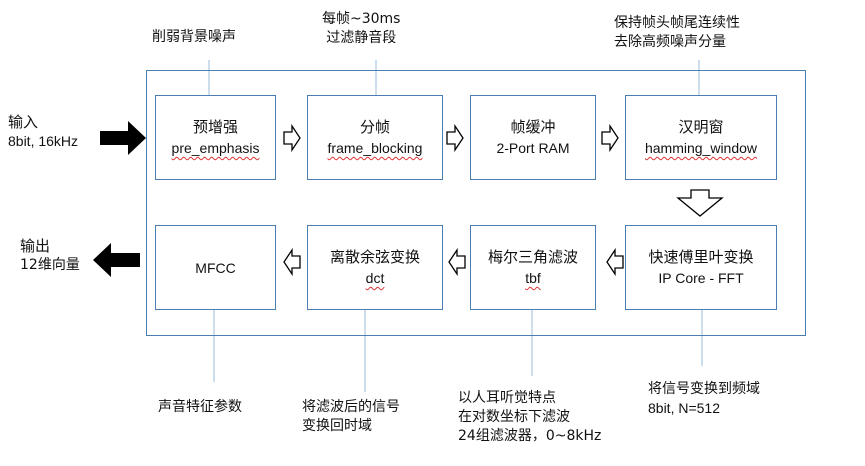 The width and height of the screenshot is (865, 466). Describe the element at coordinates (116, 260) in the screenshot. I see `output-arrow-icon` at that location.